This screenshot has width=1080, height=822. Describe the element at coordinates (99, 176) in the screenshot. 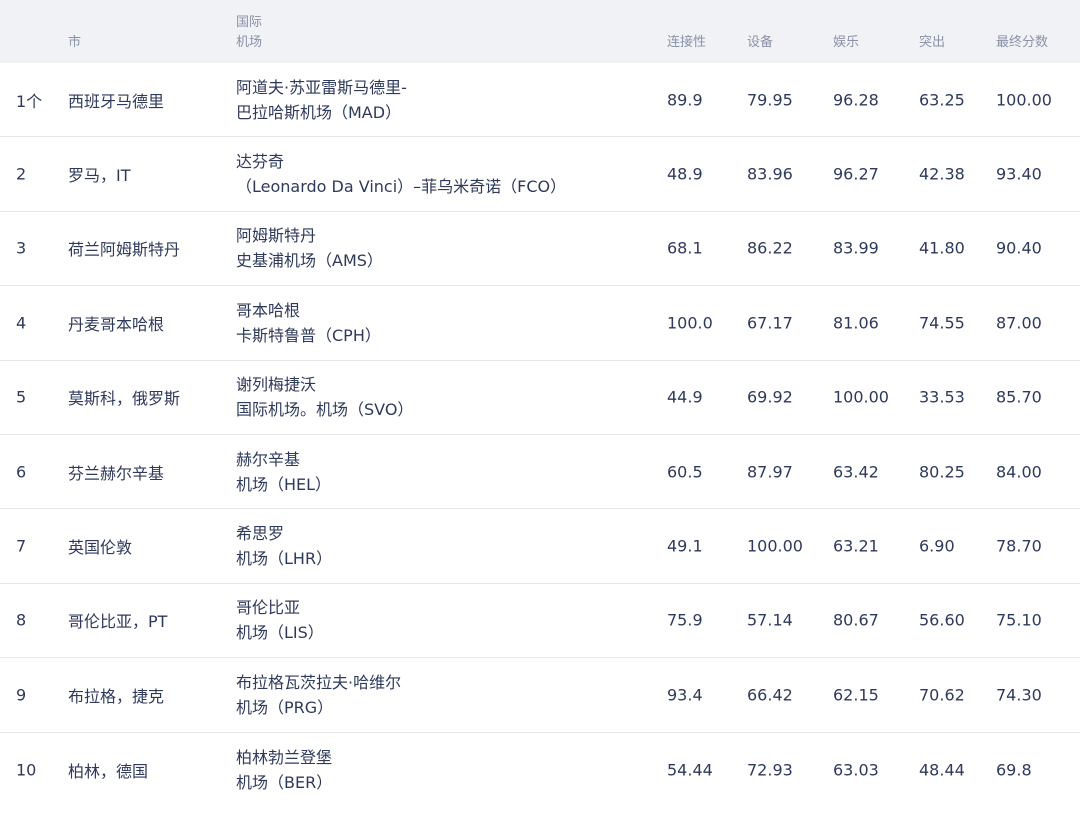

I see `city-cell: 罗马，IT` at that location.